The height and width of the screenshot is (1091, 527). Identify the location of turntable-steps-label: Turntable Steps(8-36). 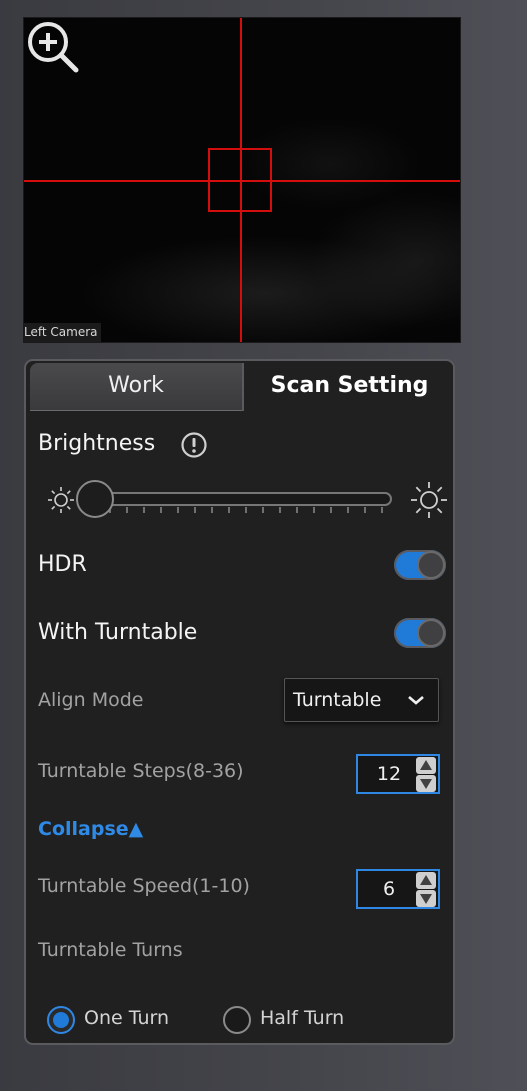
(141, 771).